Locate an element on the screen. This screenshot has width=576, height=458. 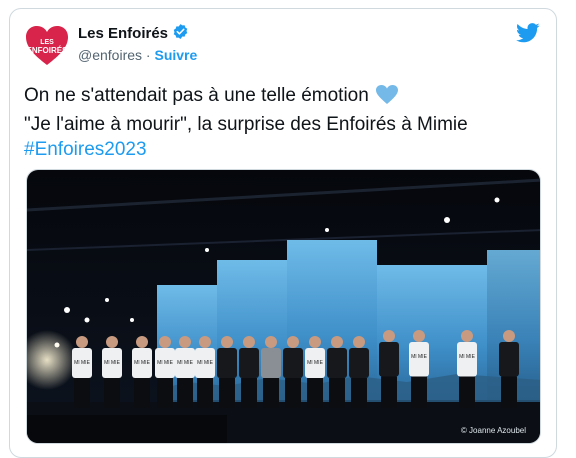
avatar: LES ENFOIRÉS is located at coordinates (47, 46).